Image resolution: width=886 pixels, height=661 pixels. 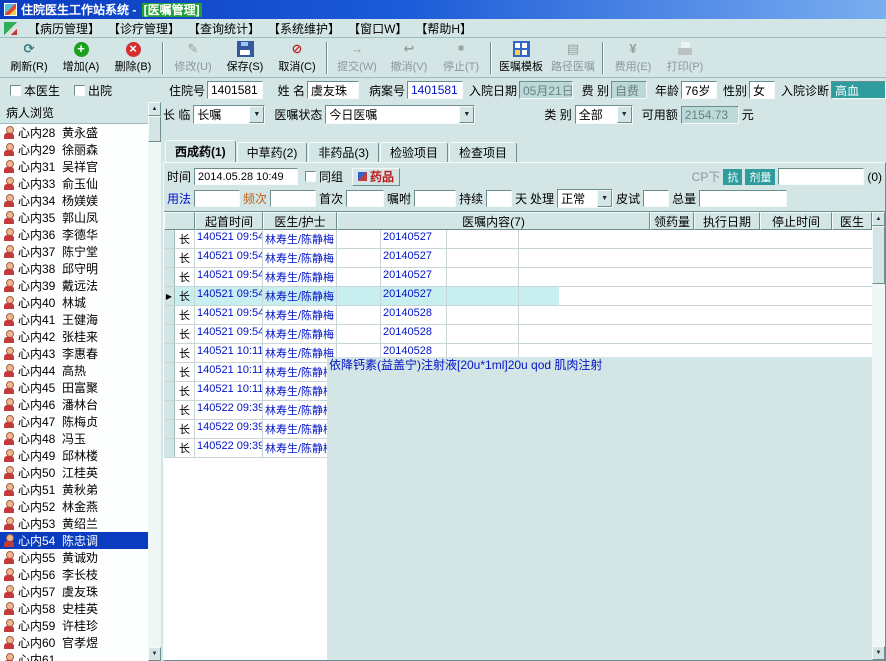 I want to click on patient-list-item: 心内31 吴祥官, so click(x=74, y=166).